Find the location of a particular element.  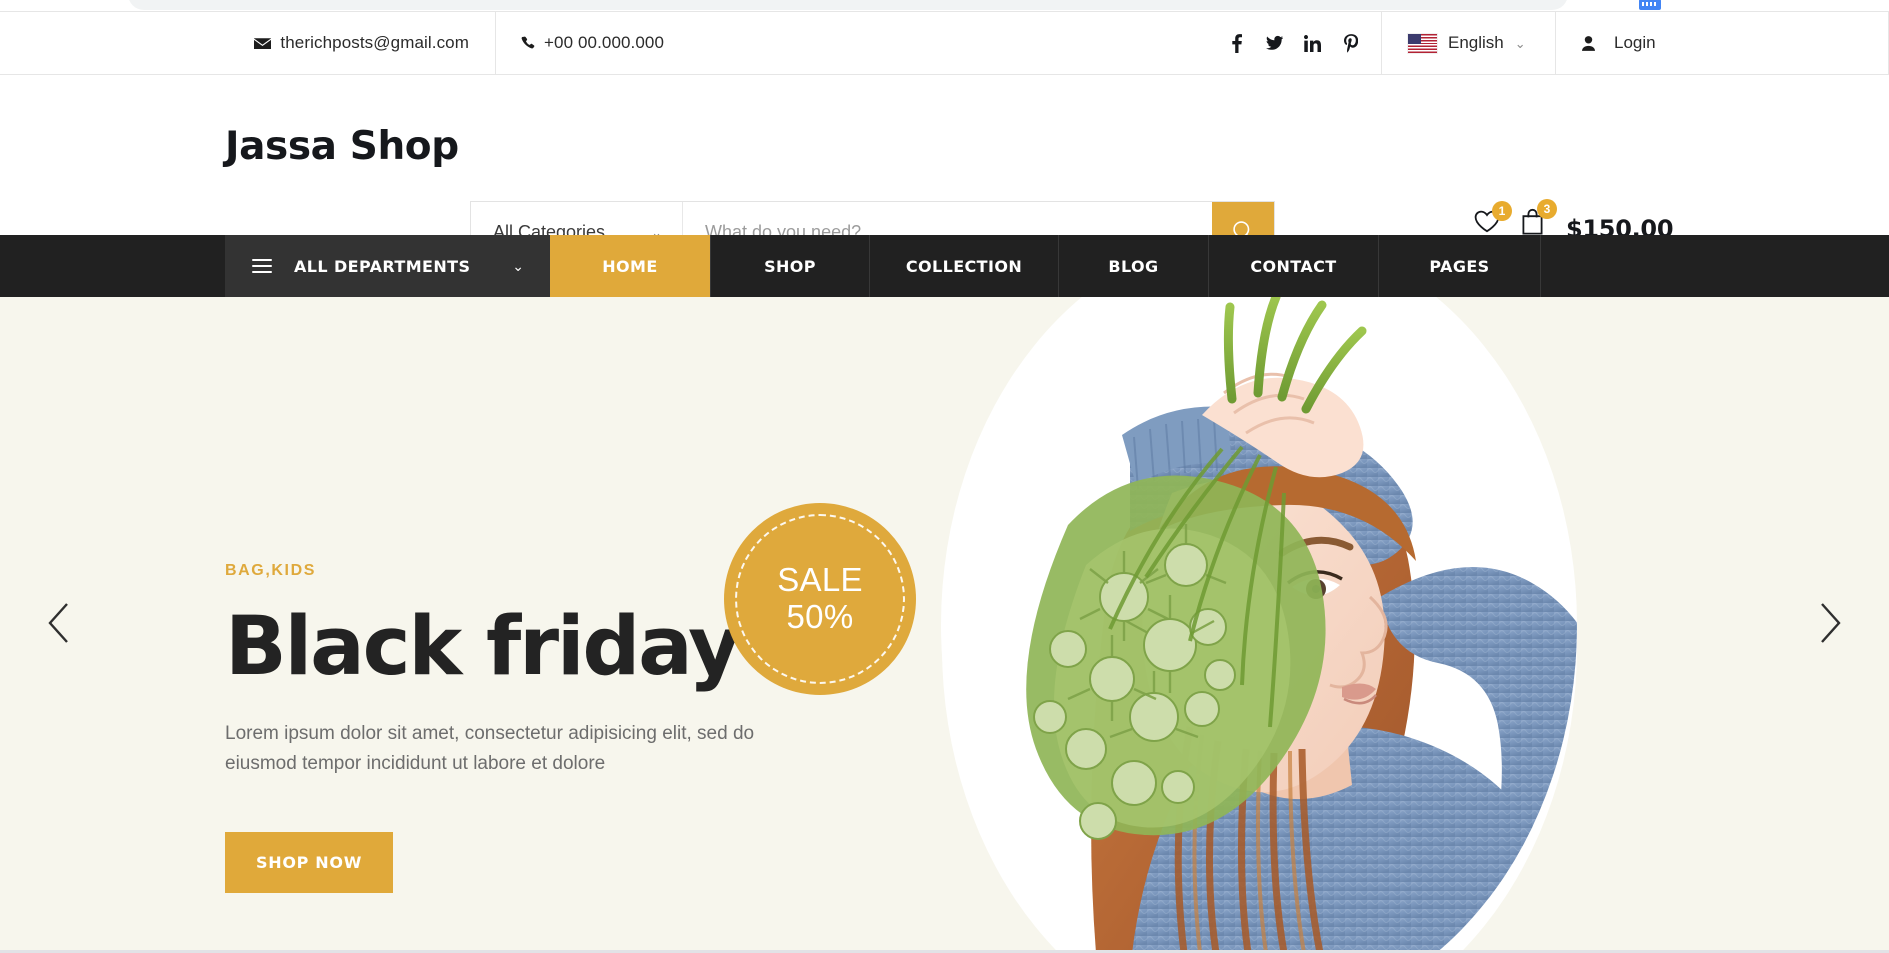

language-selector: English ⌄ is located at coordinates (1468, 43).